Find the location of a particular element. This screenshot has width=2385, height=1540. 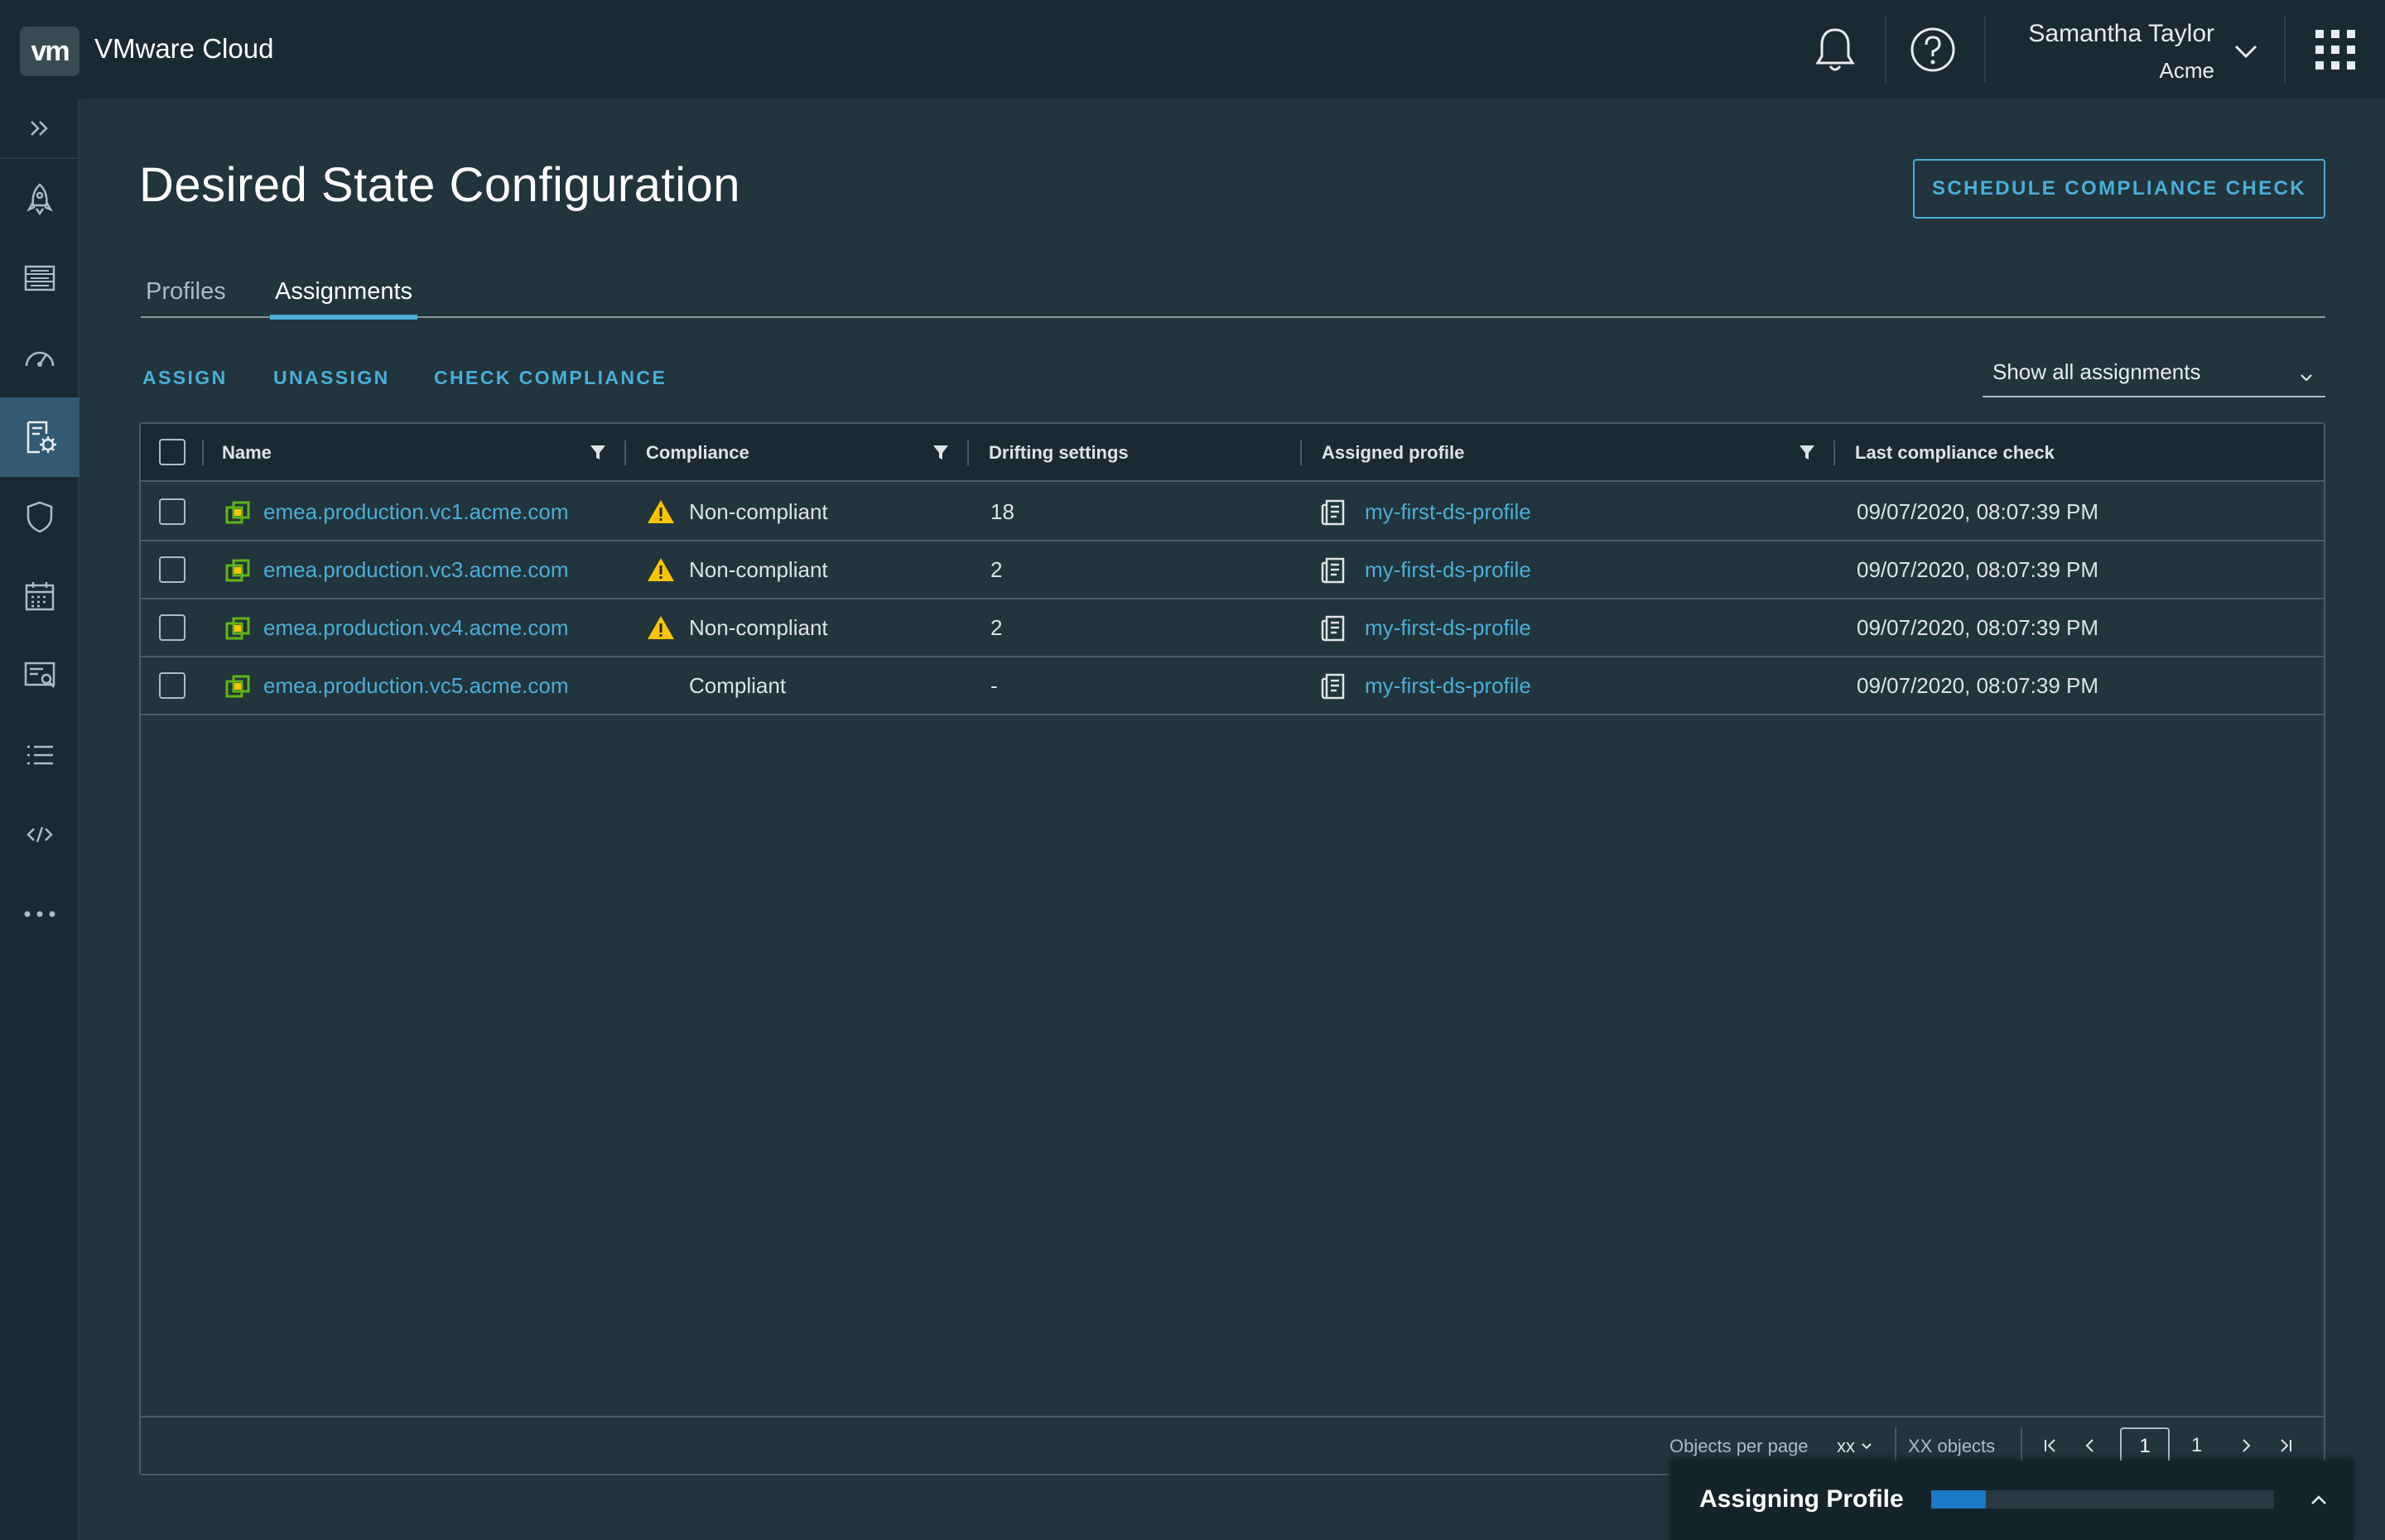

column-header-name: Name is located at coordinates (247, 453).